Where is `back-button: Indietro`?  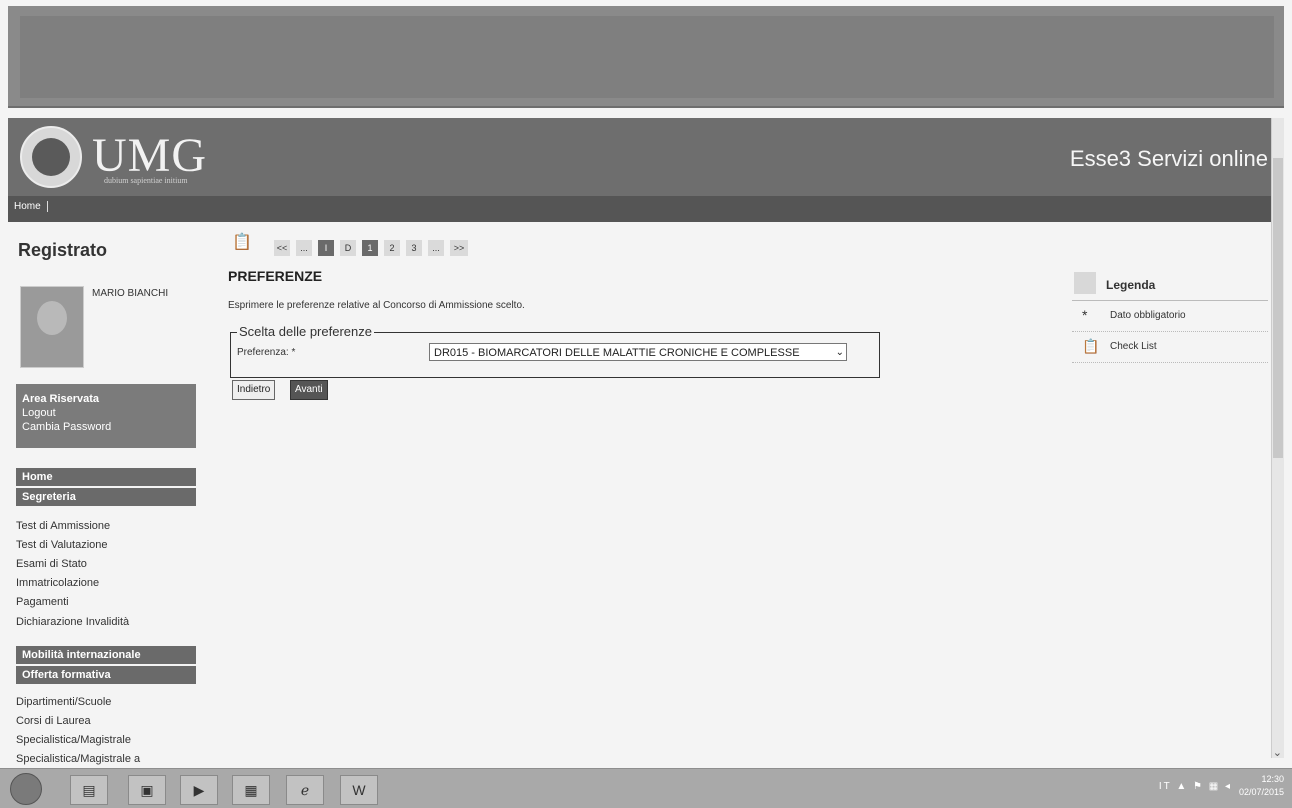
back-button: Indietro is located at coordinates (254, 390).